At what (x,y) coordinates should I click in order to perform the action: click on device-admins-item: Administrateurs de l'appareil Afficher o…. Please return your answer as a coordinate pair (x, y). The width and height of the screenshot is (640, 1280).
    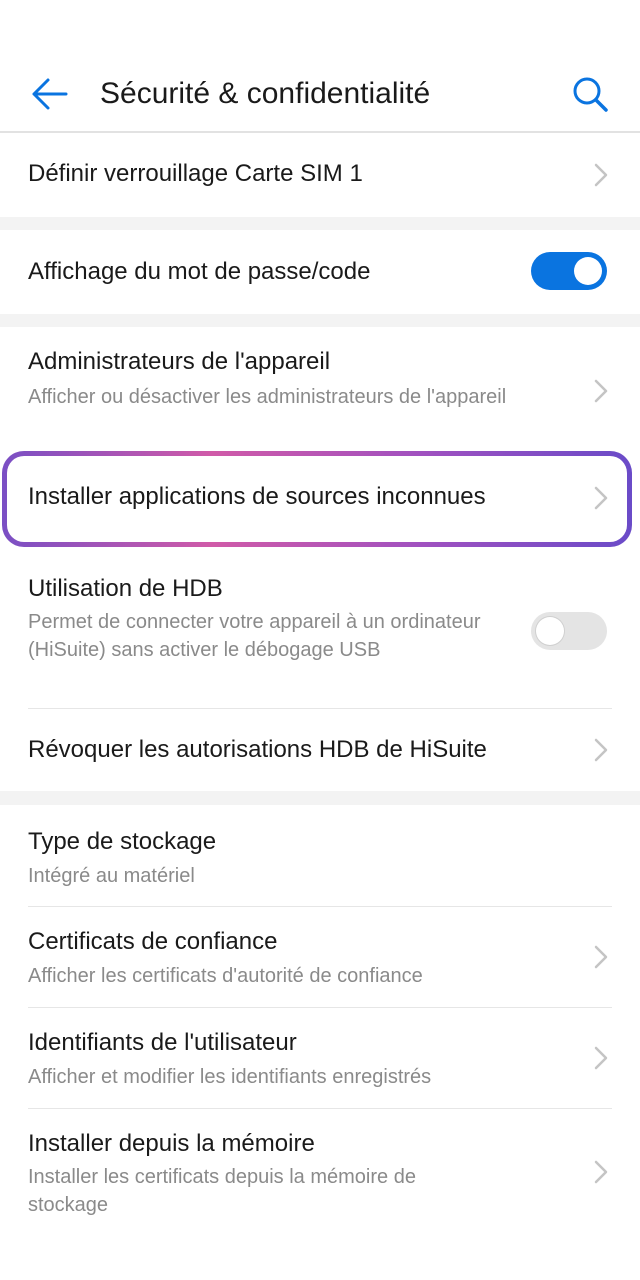
    Looking at the image, I should click on (320, 387).